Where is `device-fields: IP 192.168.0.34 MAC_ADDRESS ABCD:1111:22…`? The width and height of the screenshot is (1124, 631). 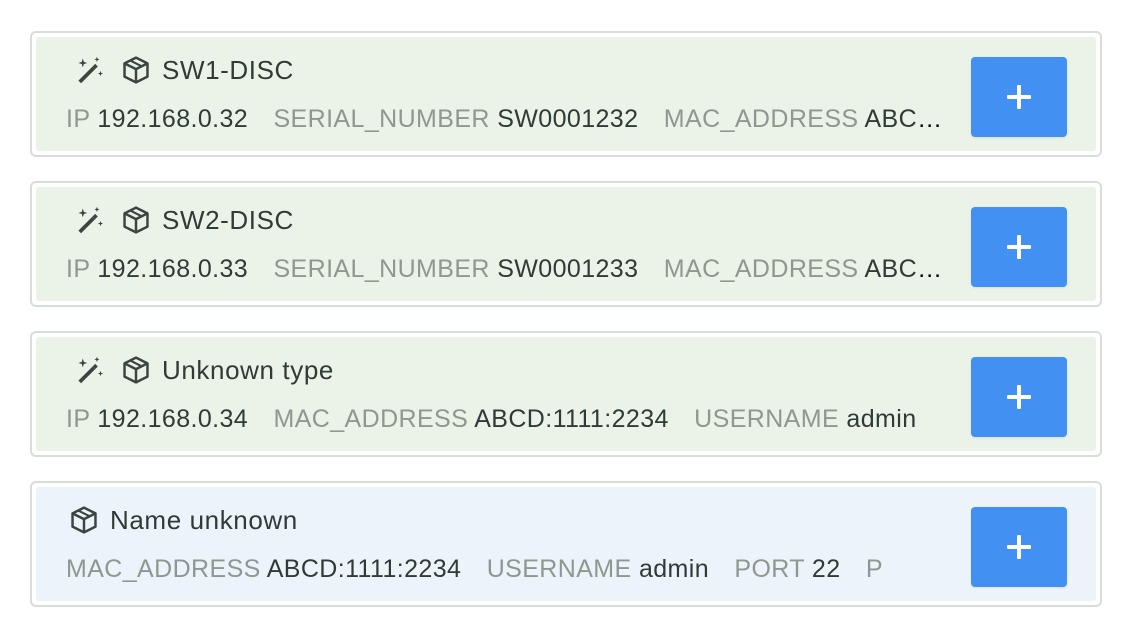 device-fields: IP 192.168.0.34 MAC_ADDRESS ABCD:1111:22… is located at coordinates (506, 419).